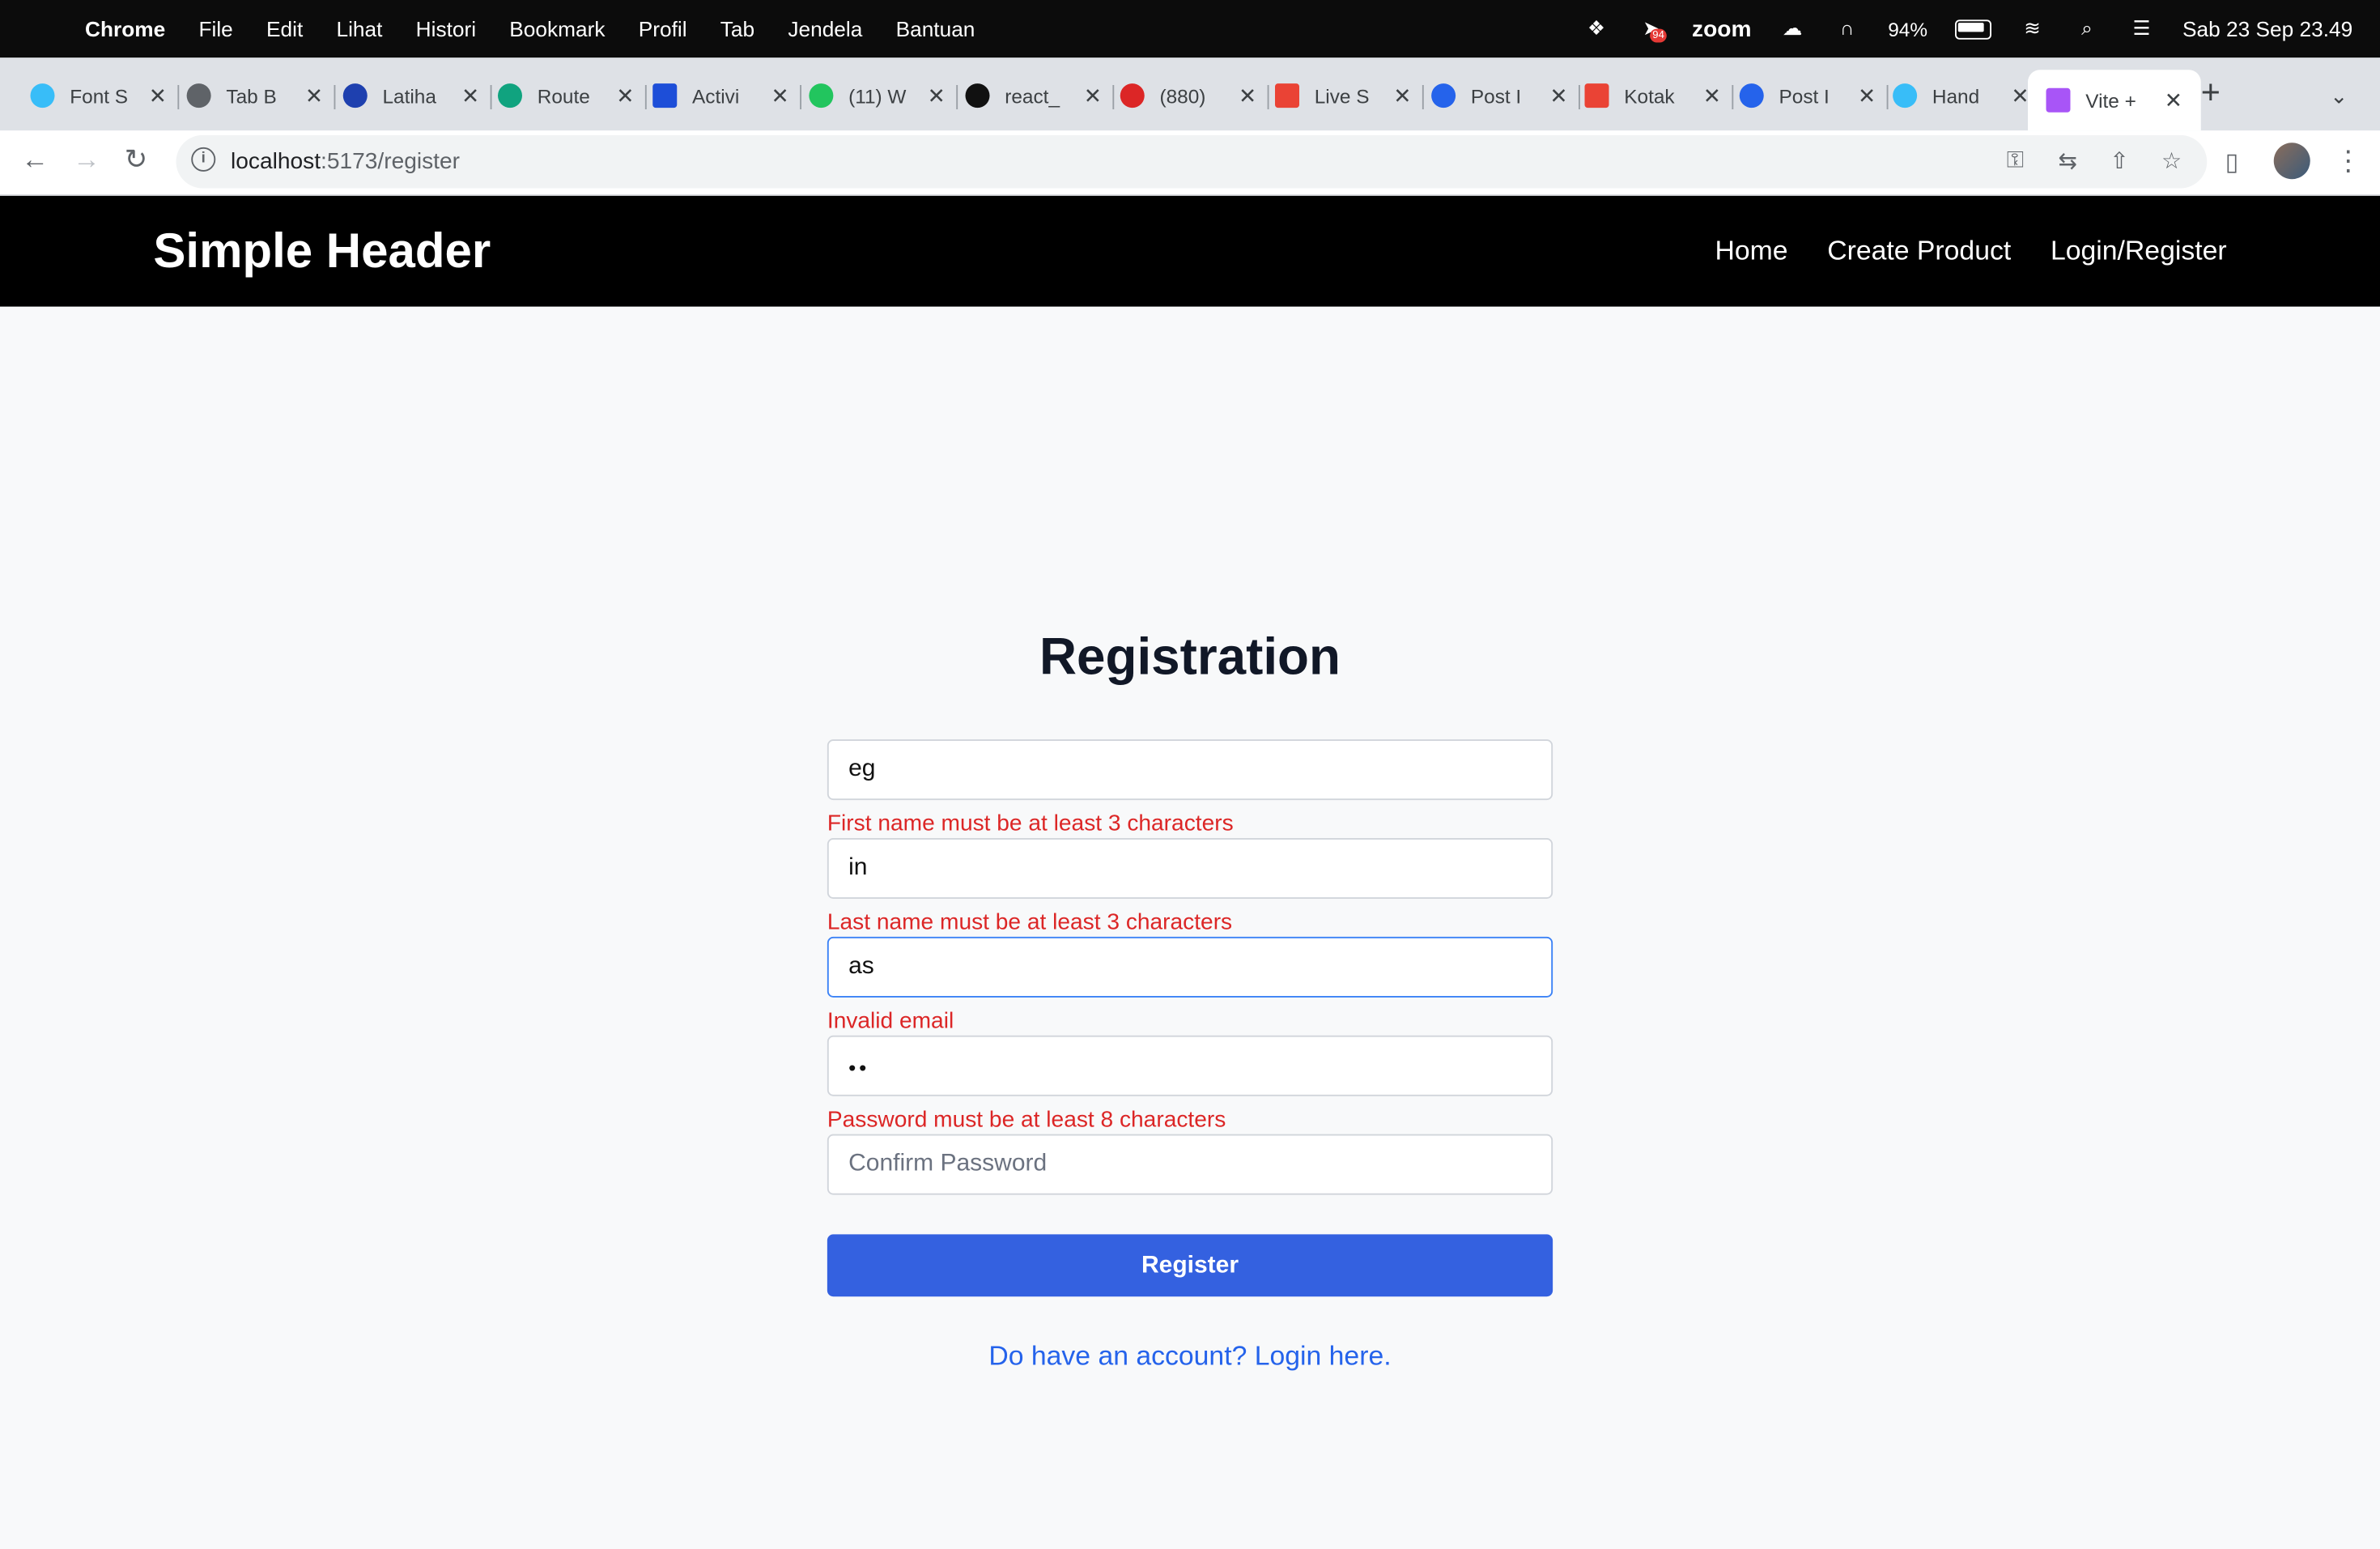  What do you see at coordinates (215, 29) in the screenshot?
I see `menu-file: File` at bounding box center [215, 29].